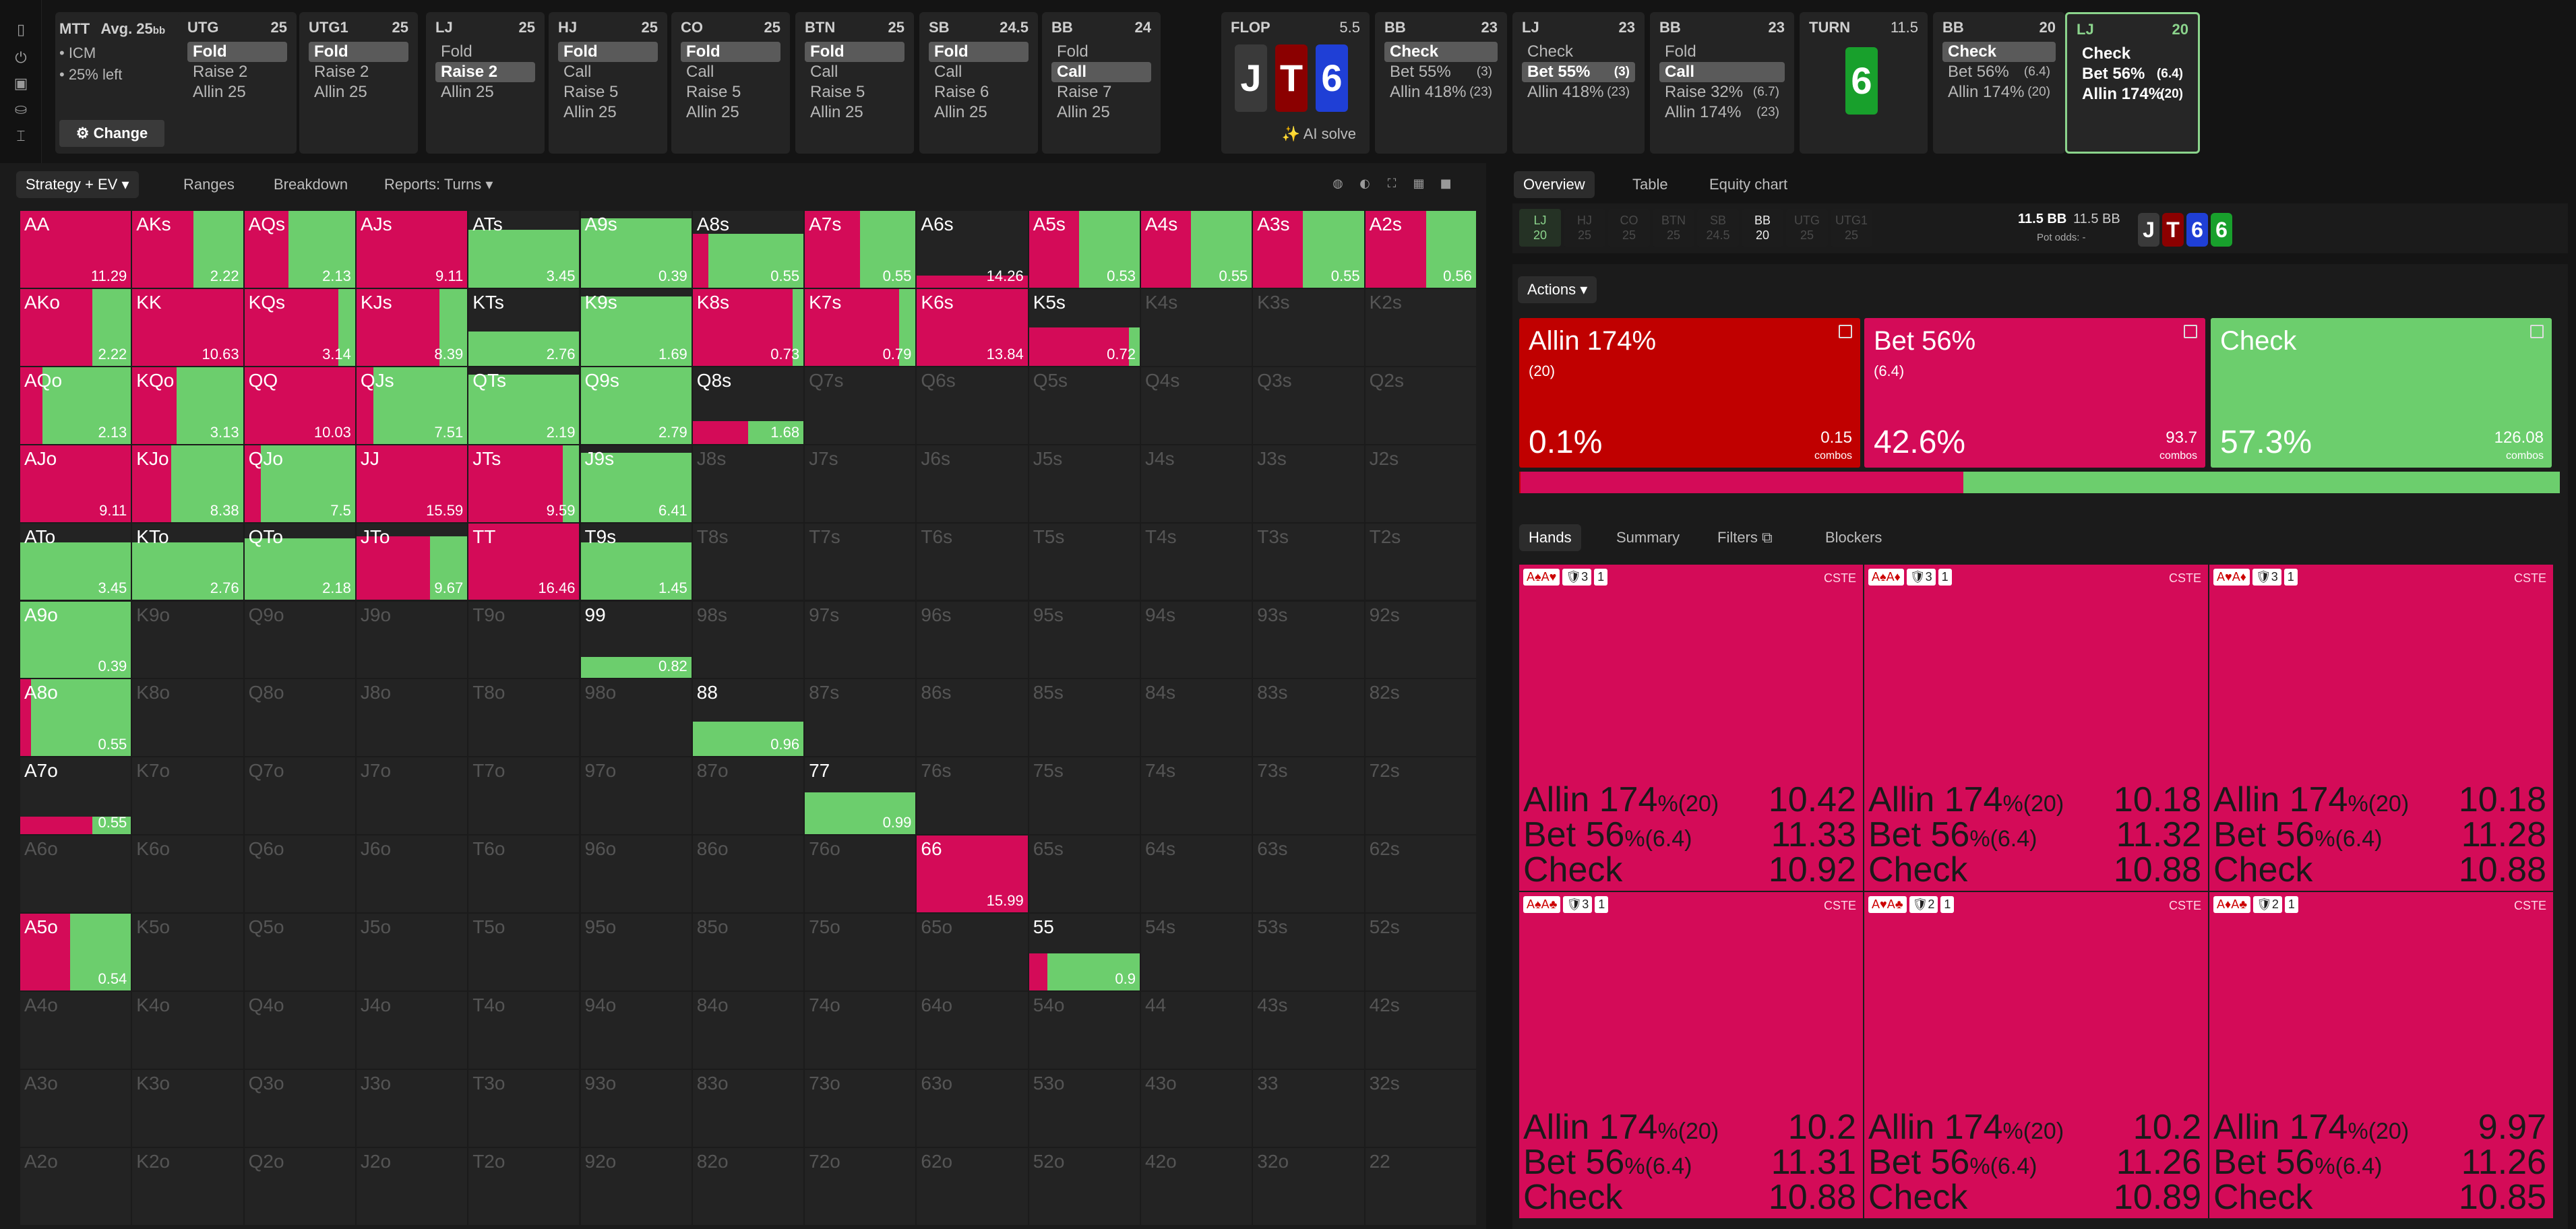 The image size is (2576, 1229). What do you see at coordinates (359, 83) in the screenshot?
I see `node-utg1-1: UTG1 25 Fold Raise 2 Allin 25` at bounding box center [359, 83].